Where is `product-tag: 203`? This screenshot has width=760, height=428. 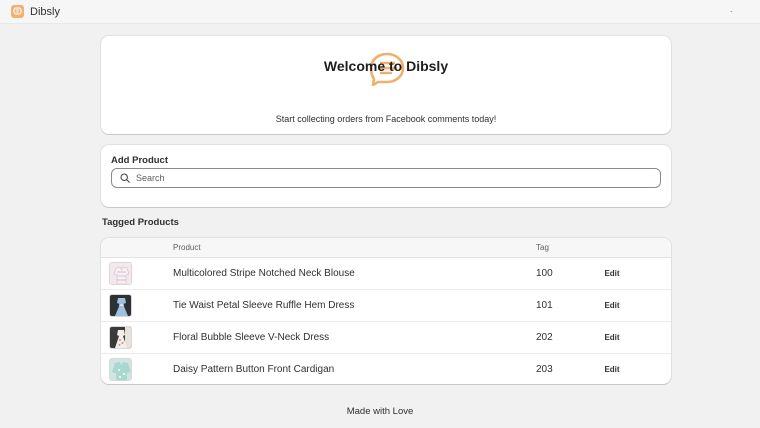
product-tag: 203 is located at coordinates (544, 369).